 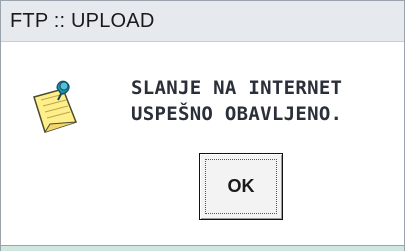 What do you see at coordinates (237, 114) in the screenshot?
I see `message-line-2: USPEŠNO OBAVLJENO.` at bounding box center [237, 114].